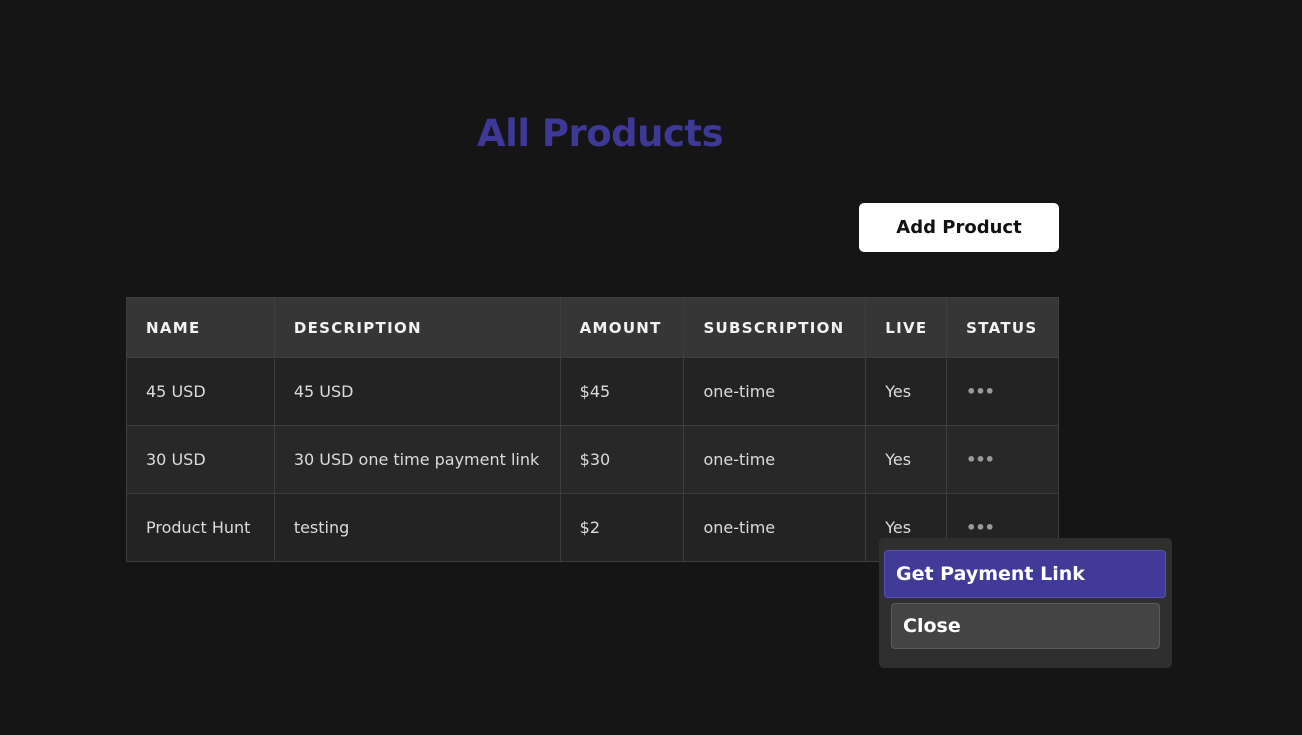  I want to click on cell-description: 30 USD one time payment link, so click(417, 459).